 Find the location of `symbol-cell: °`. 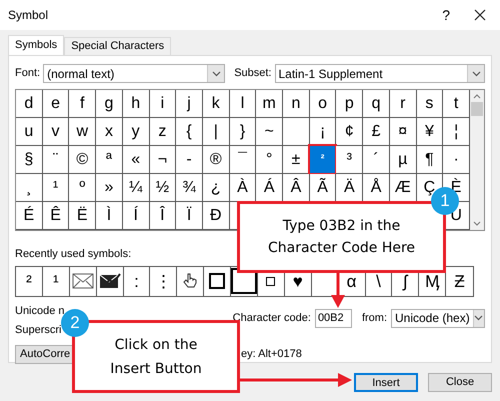

symbol-cell: ° is located at coordinates (270, 160).